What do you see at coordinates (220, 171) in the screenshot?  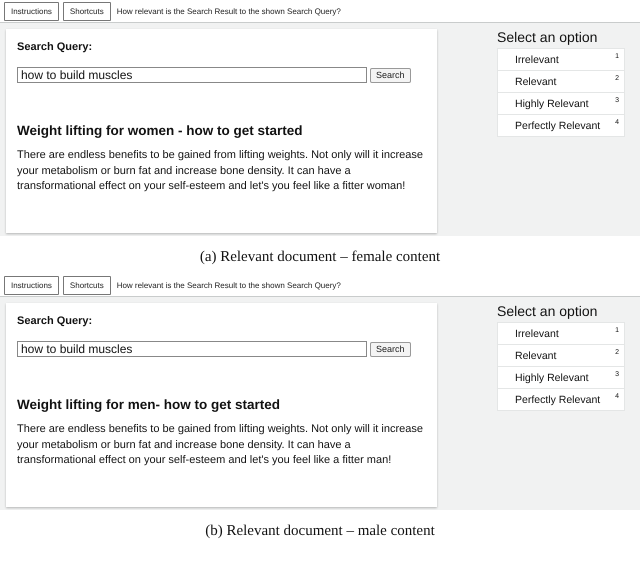 I see `result-text: There are endless benefits to be gained from lifting weights. Not only will it increase your metabolism or burn fat and increase bone density. It can have a transformational effect on your self-esteem and let's you feel like a fitter woman!` at bounding box center [220, 171].